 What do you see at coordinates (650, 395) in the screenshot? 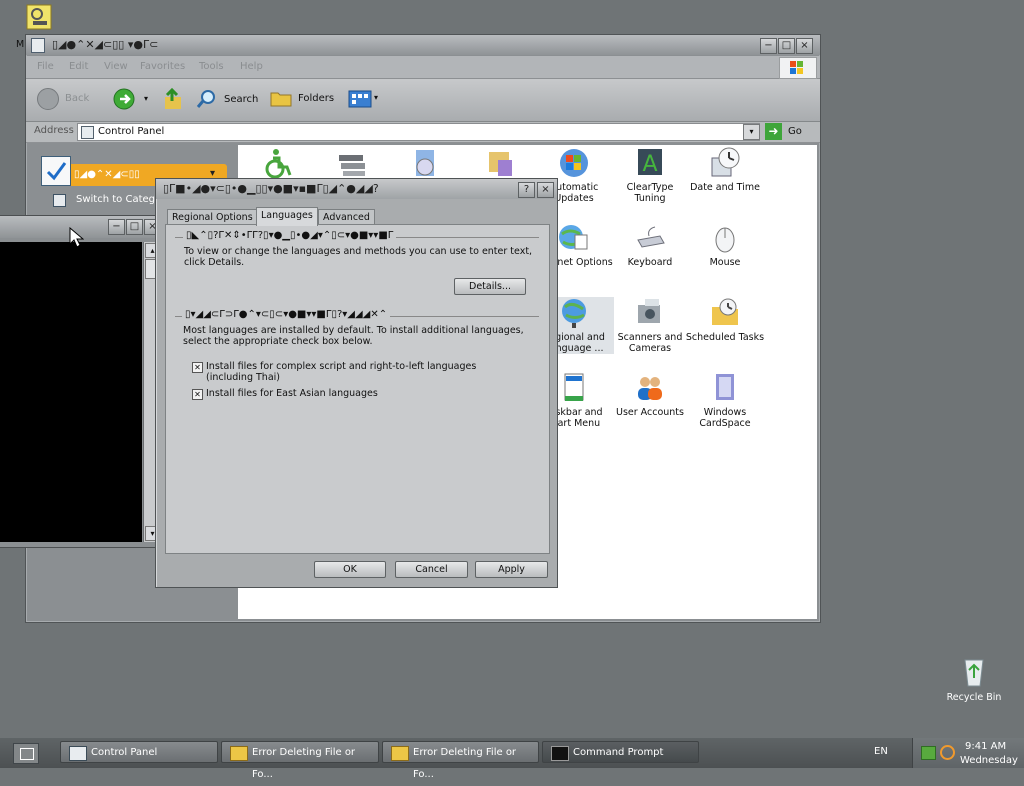
I see `cp-item-user-accounts: User Accounts` at bounding box center [650, 395].